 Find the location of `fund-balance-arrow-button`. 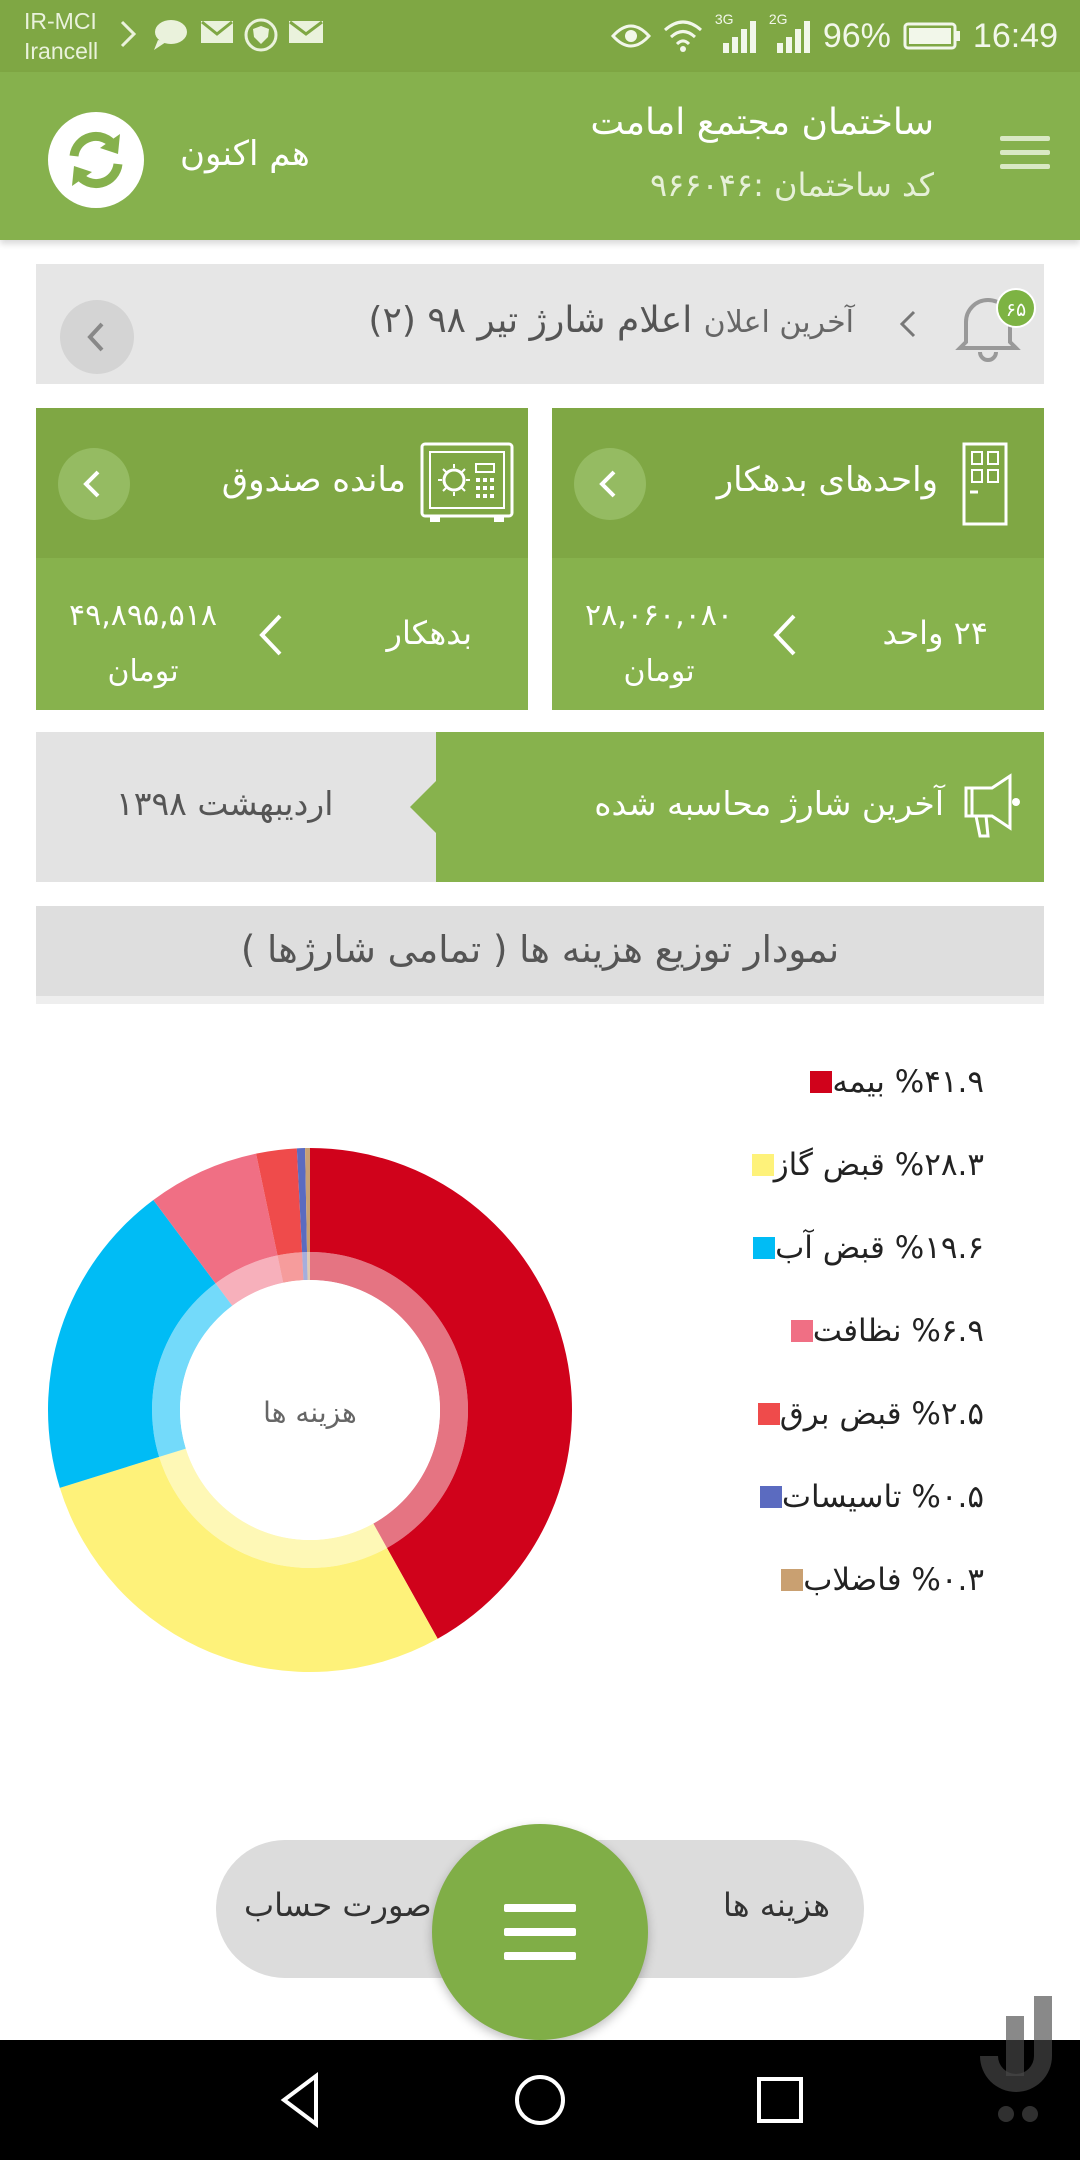

fund-balance-arrow-button is located at coordinates (94, 484).